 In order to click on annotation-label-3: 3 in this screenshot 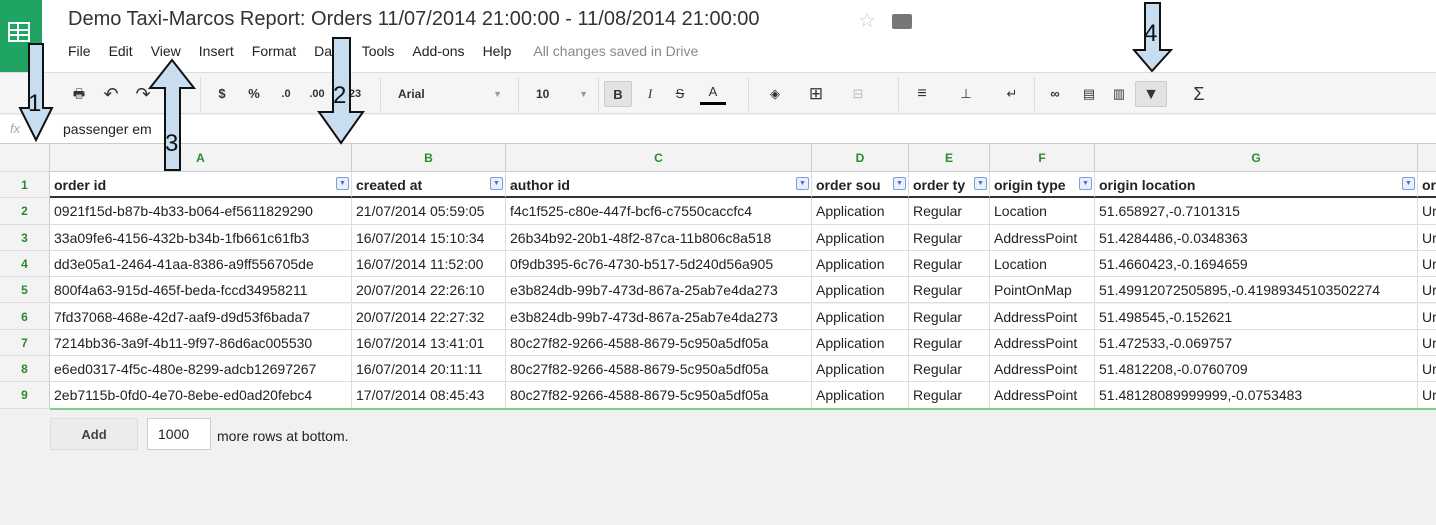, I will do `click(172, 143)`.